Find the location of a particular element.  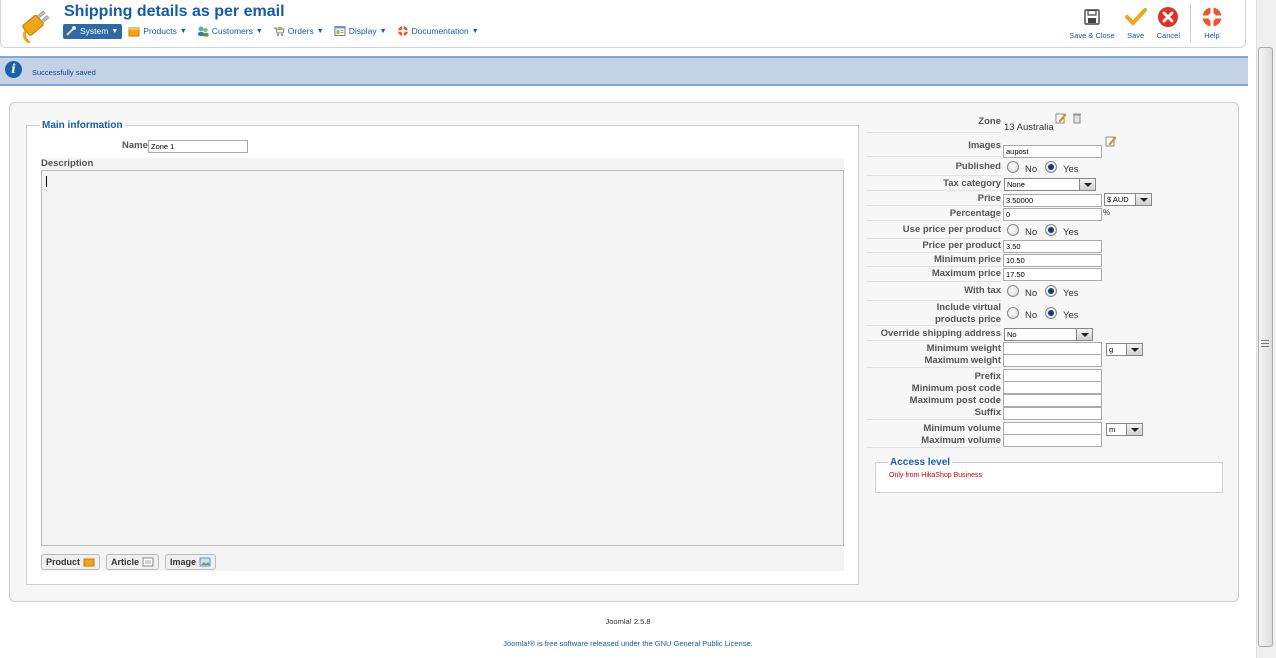

access-level-text: Only from HikaShop Business is located at coordinates (935, 475).